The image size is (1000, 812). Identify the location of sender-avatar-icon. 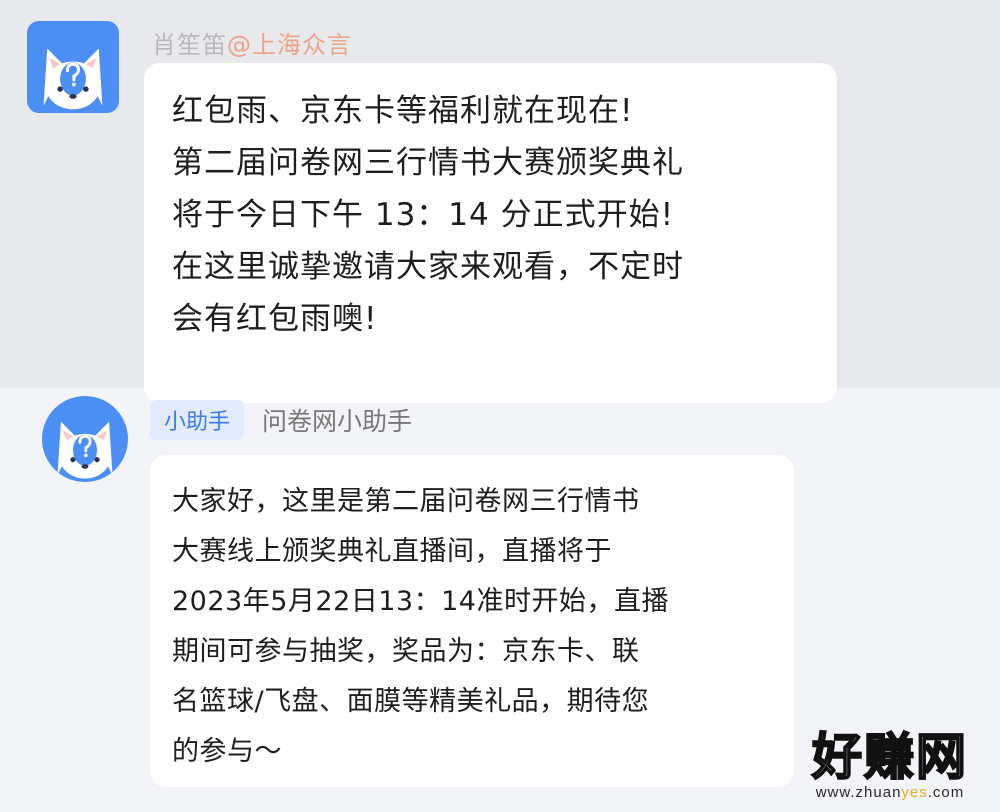
(73, 67).